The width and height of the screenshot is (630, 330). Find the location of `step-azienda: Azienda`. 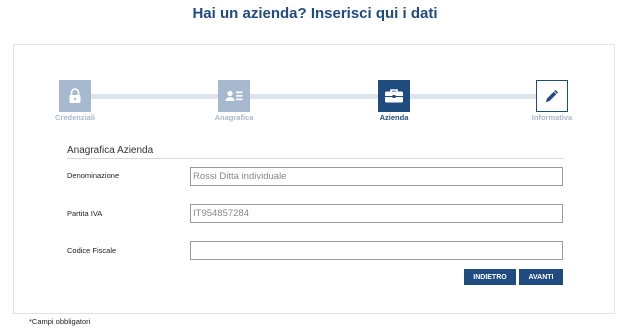

step-azienda: Azienda is located at coordinates (394, 101).